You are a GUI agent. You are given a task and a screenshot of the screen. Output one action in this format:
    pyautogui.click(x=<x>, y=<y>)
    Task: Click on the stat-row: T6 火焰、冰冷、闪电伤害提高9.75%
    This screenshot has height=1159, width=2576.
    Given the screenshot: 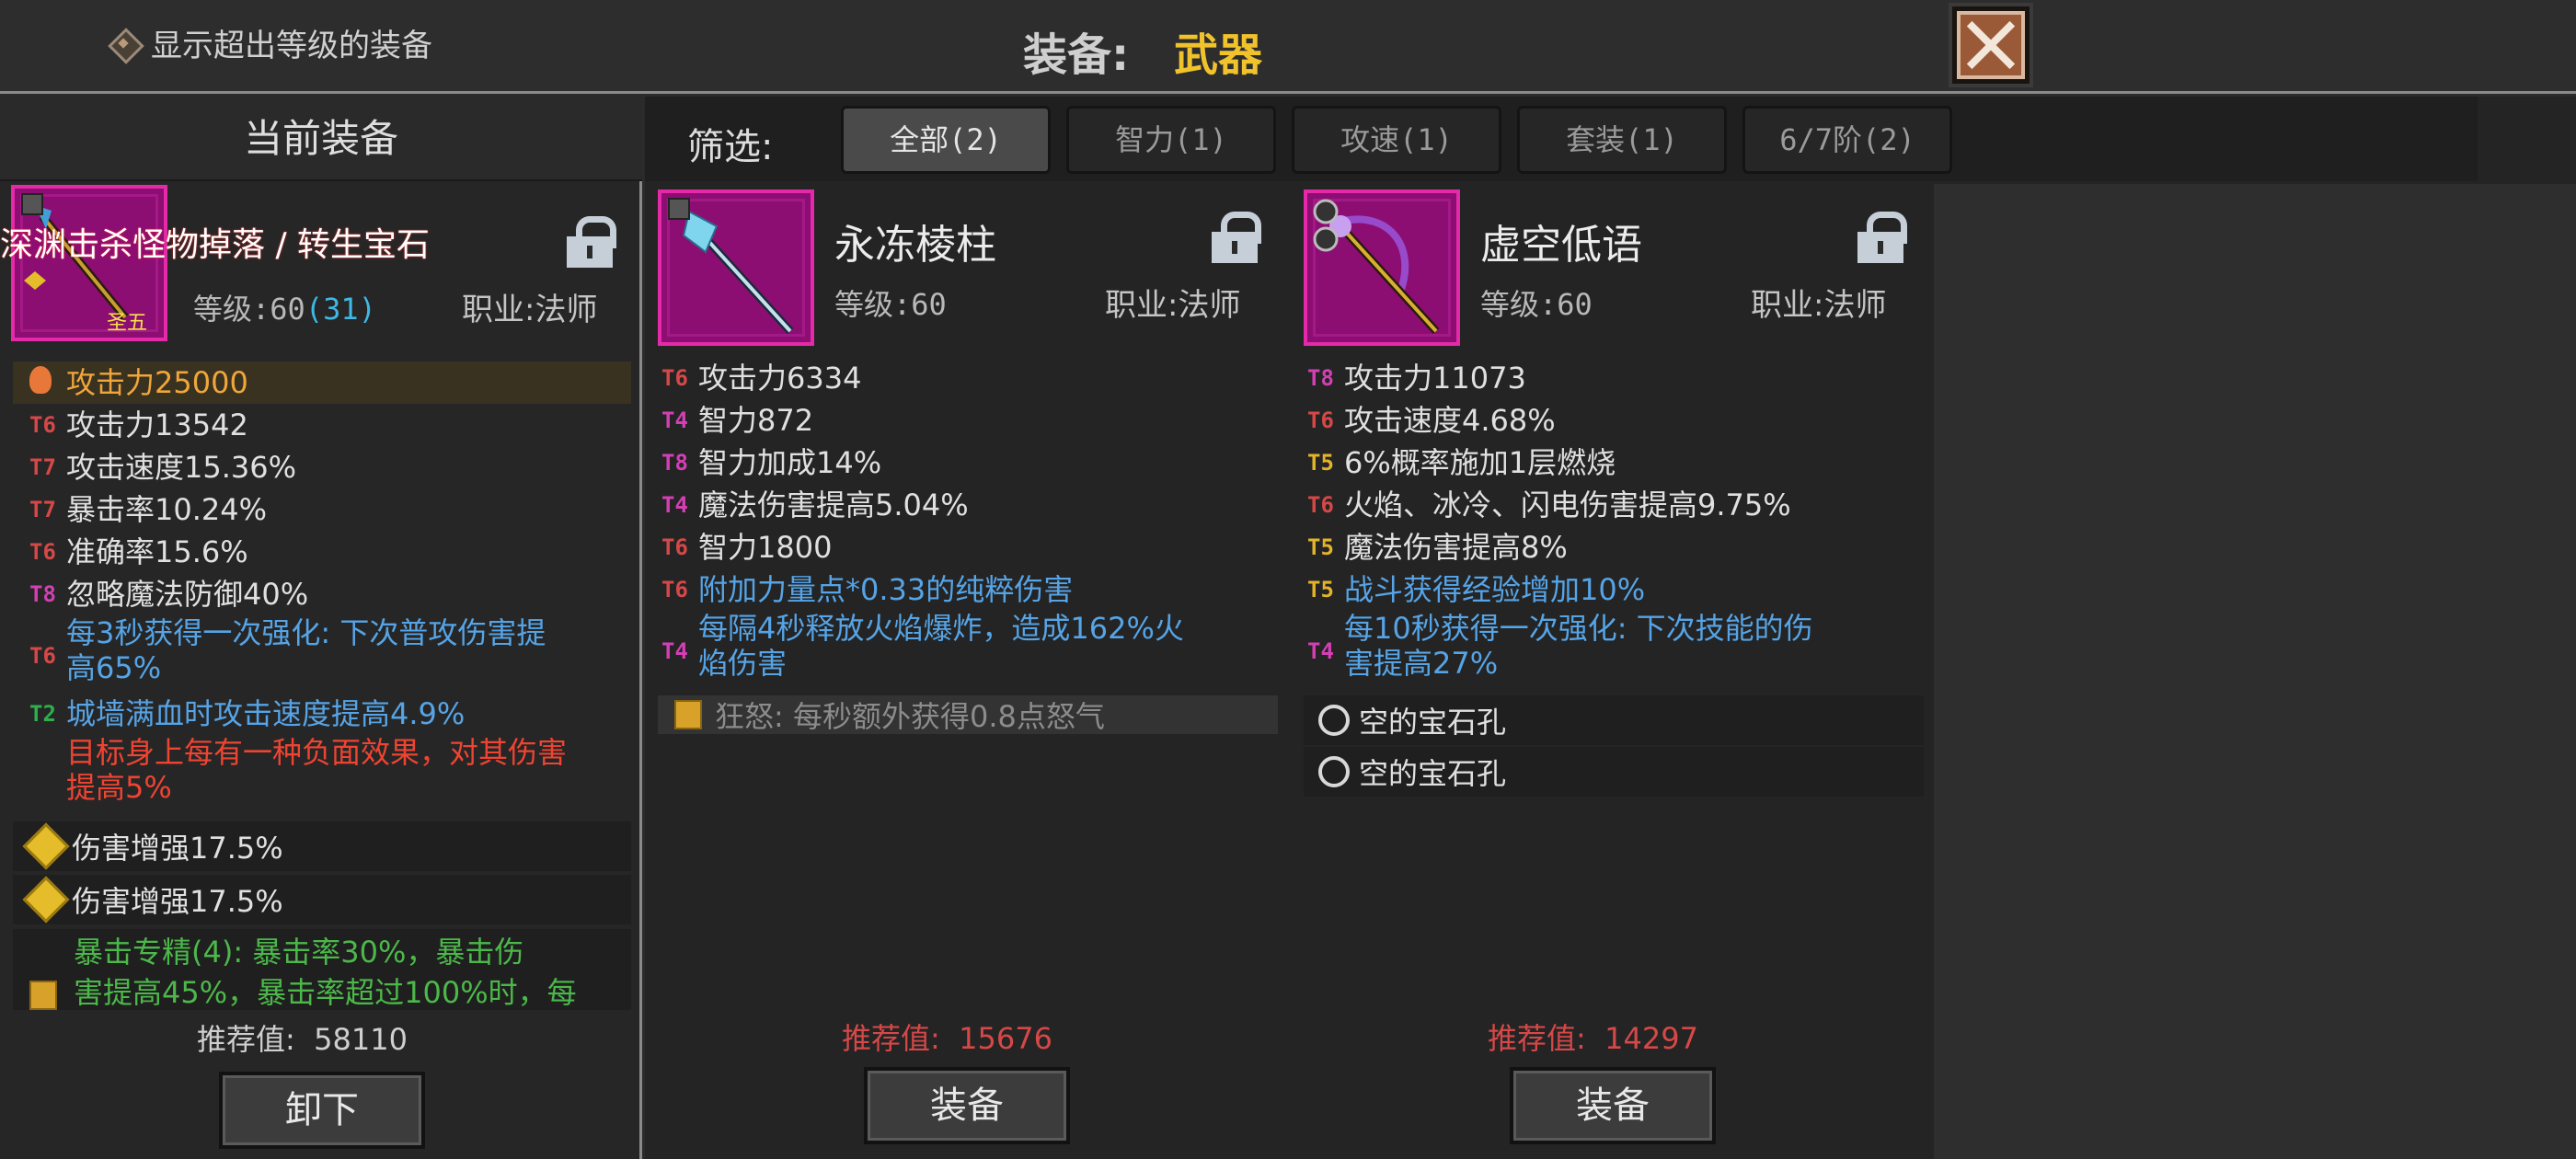 What is the action you would take?
    pyautogui.click(x=1608, y=505)
    